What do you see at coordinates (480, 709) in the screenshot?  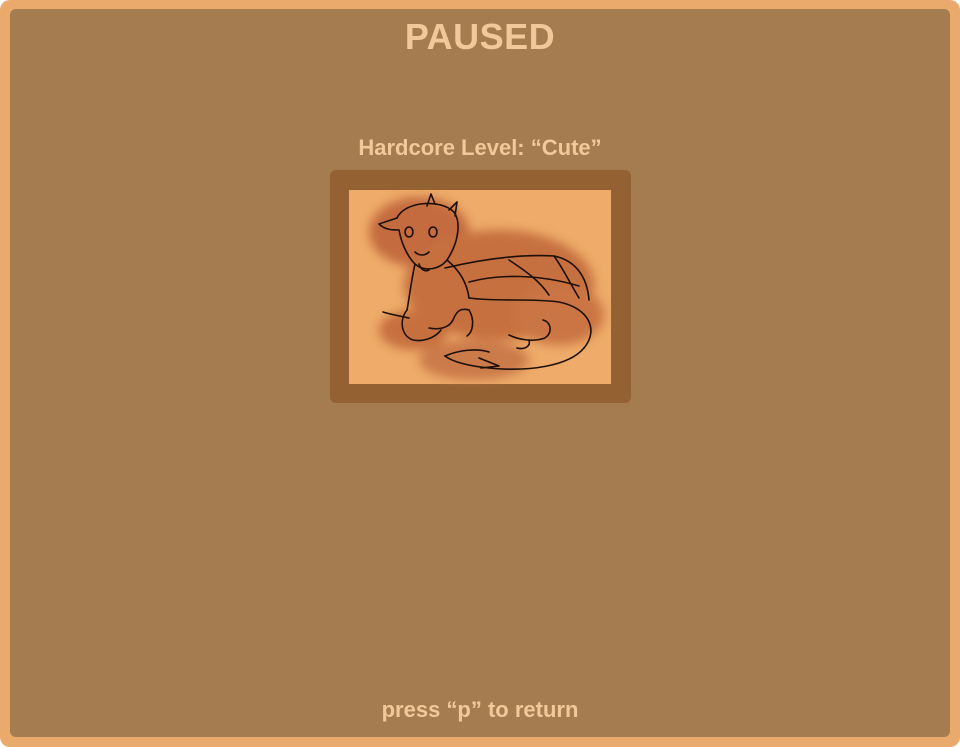 I see `return-hint: press “p” to return` at bounding box center [480, 709].